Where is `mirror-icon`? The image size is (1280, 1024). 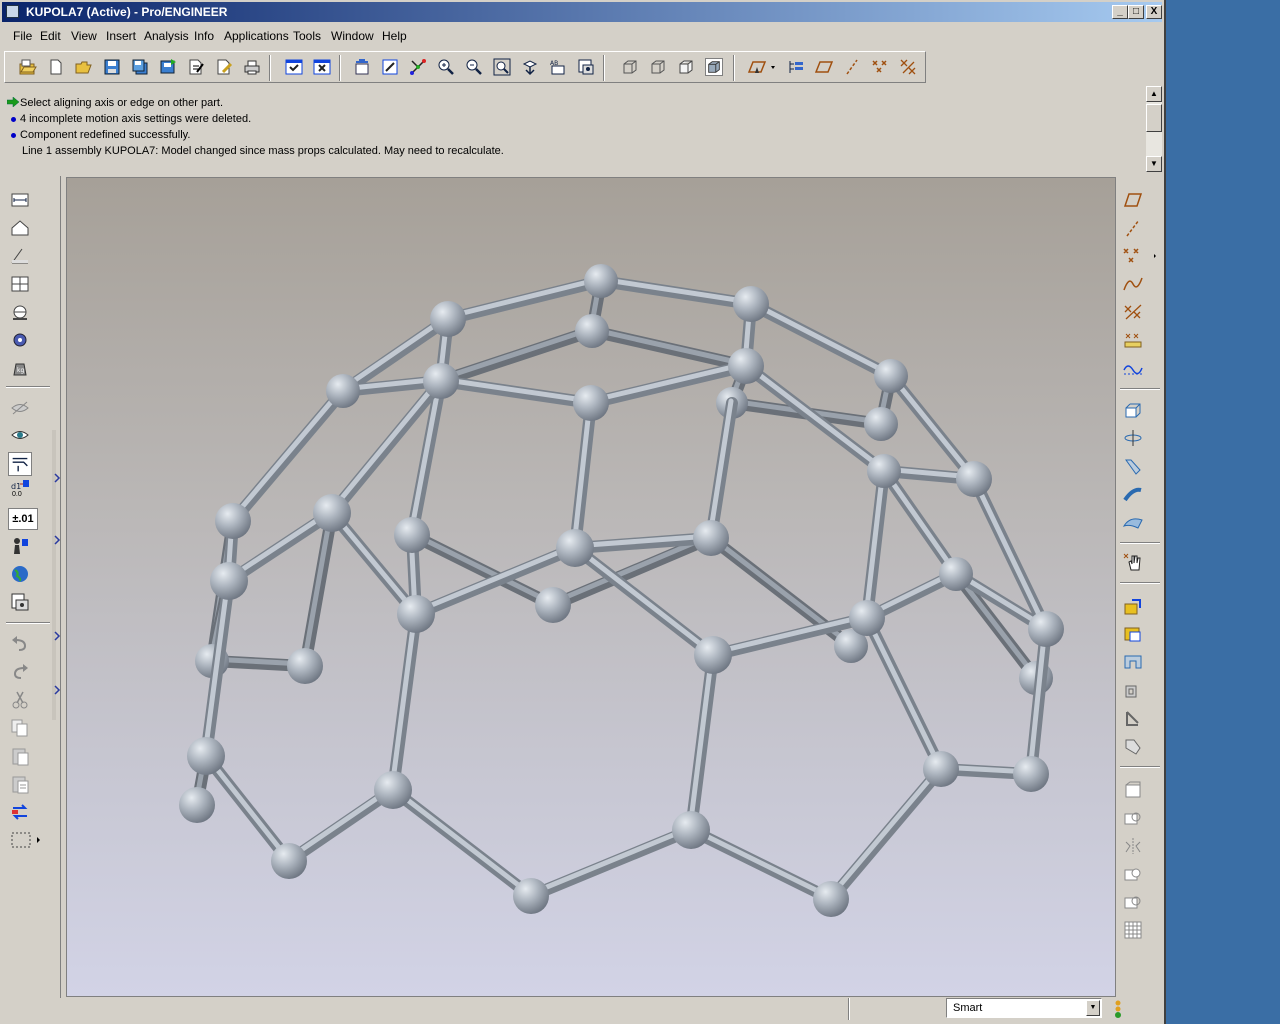
mirror-icon is located at coordinates (1133, 846).